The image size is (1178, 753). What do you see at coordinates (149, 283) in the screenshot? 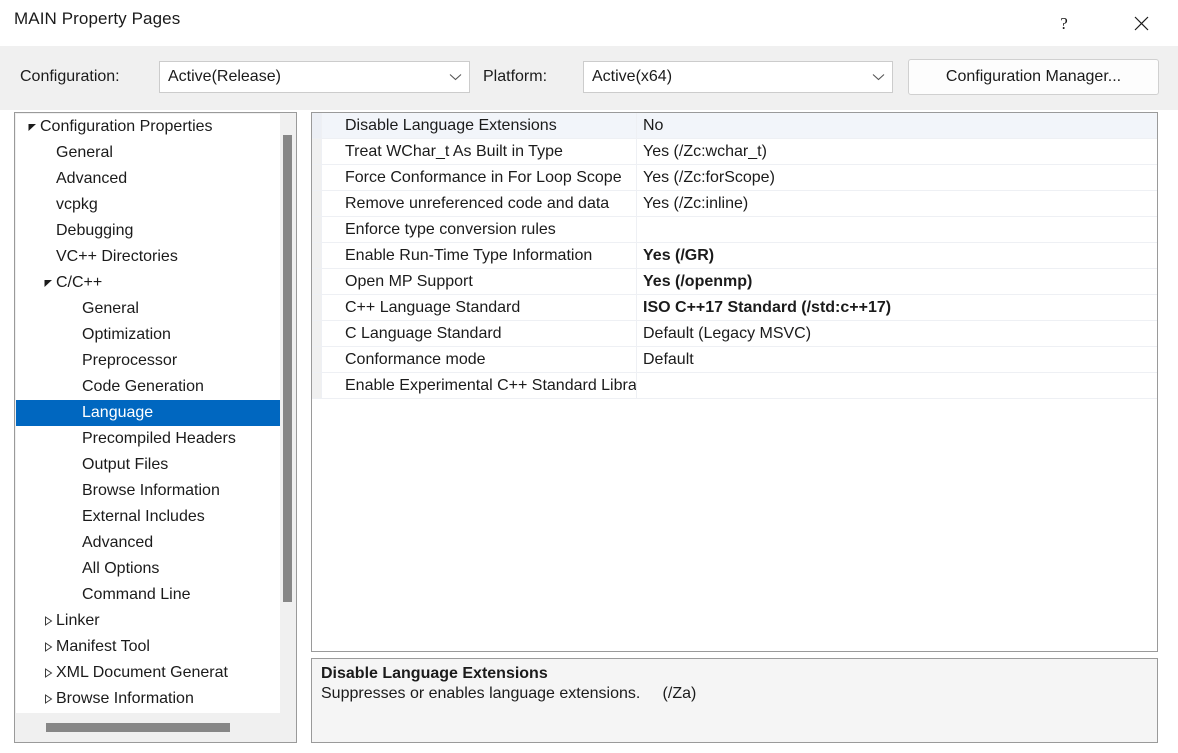
I see `tree-item-c-c: C/C++` at bounding box center [149, 283].